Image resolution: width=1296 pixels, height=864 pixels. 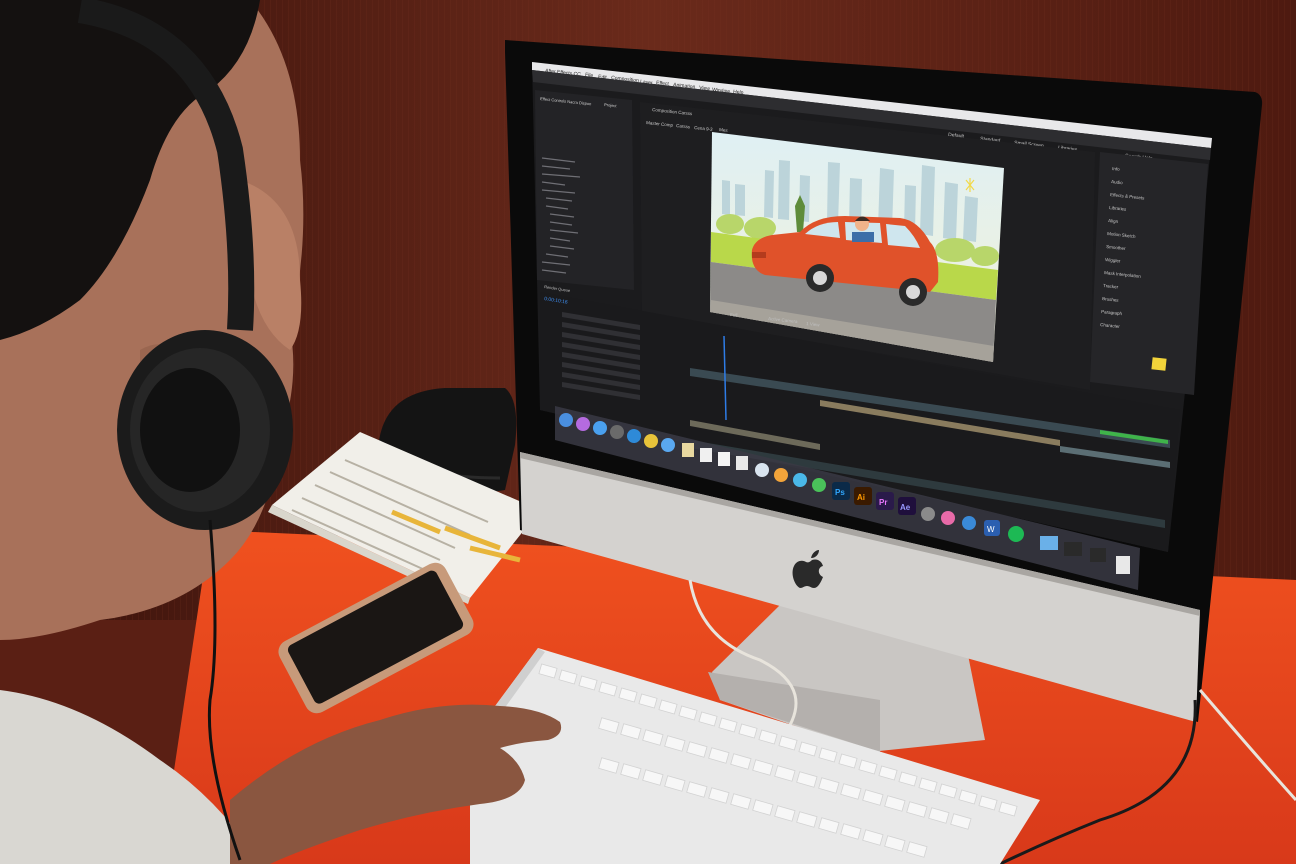 I want to click on panel-info: Info, so click(x=1116, y=169).